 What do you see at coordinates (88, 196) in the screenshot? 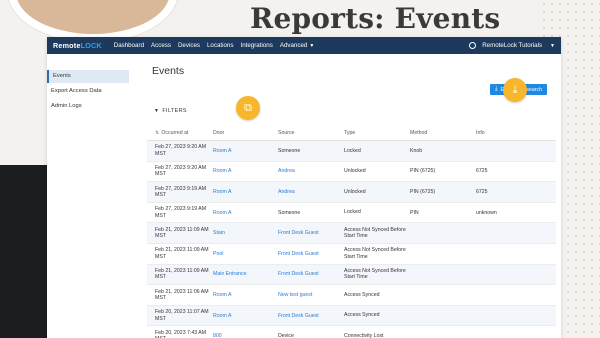
I see `sidebar: Events Export Access Data Admin Logs` at bounding box center [88, 196].